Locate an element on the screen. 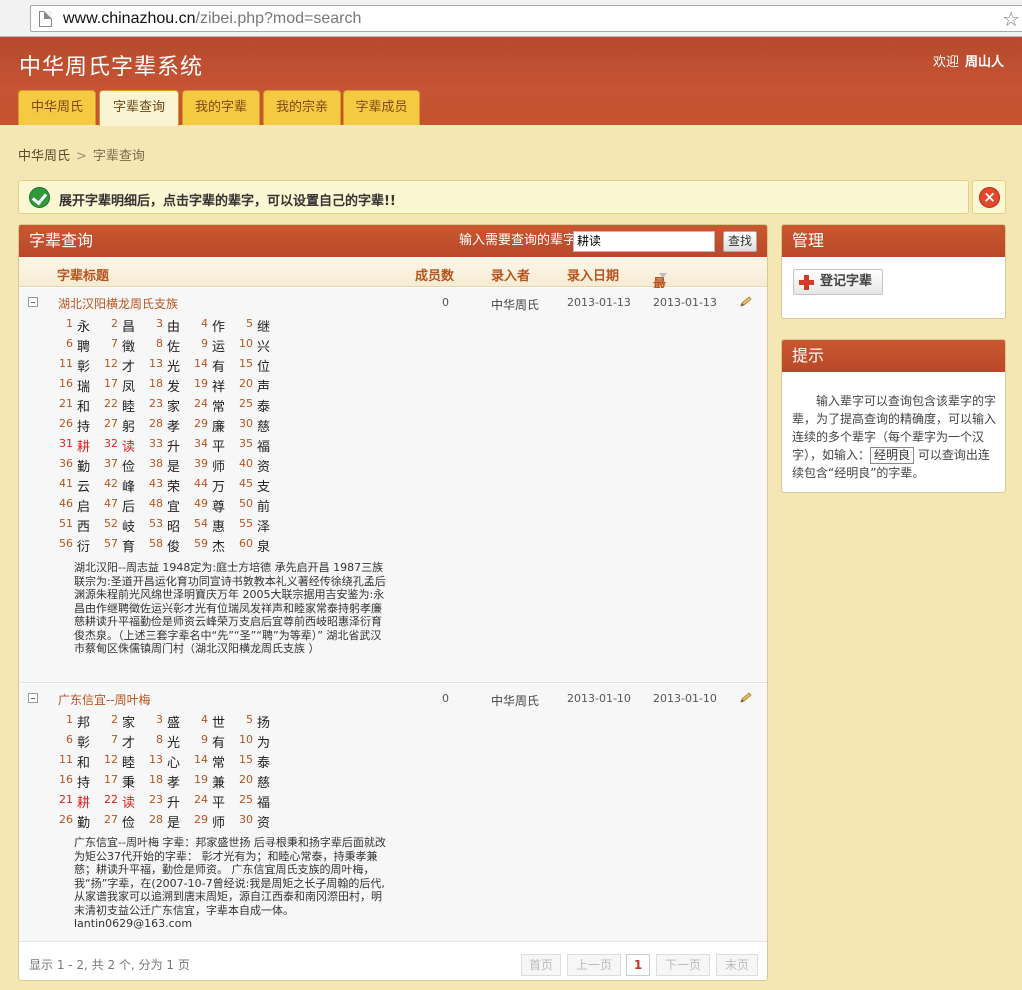 Image resolution: width=1022 pixels, height=990 pixels. zibei-char: 廉 is located at coordinates (218, 425).